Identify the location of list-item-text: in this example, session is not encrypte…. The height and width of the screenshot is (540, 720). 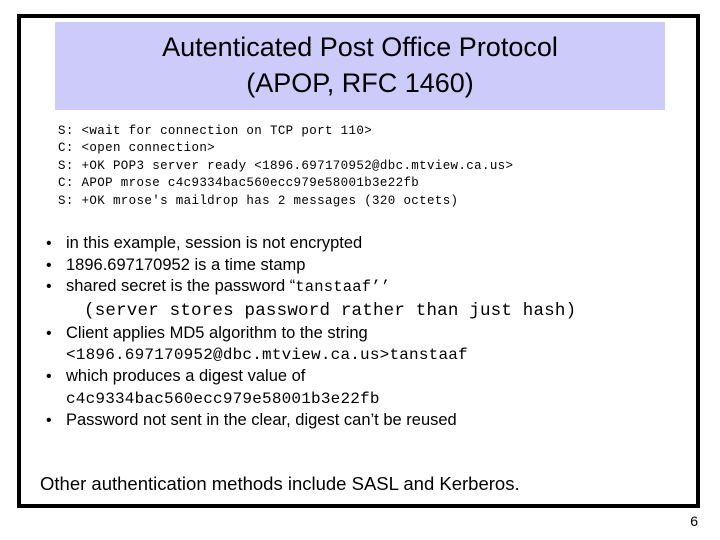
(214, 243).